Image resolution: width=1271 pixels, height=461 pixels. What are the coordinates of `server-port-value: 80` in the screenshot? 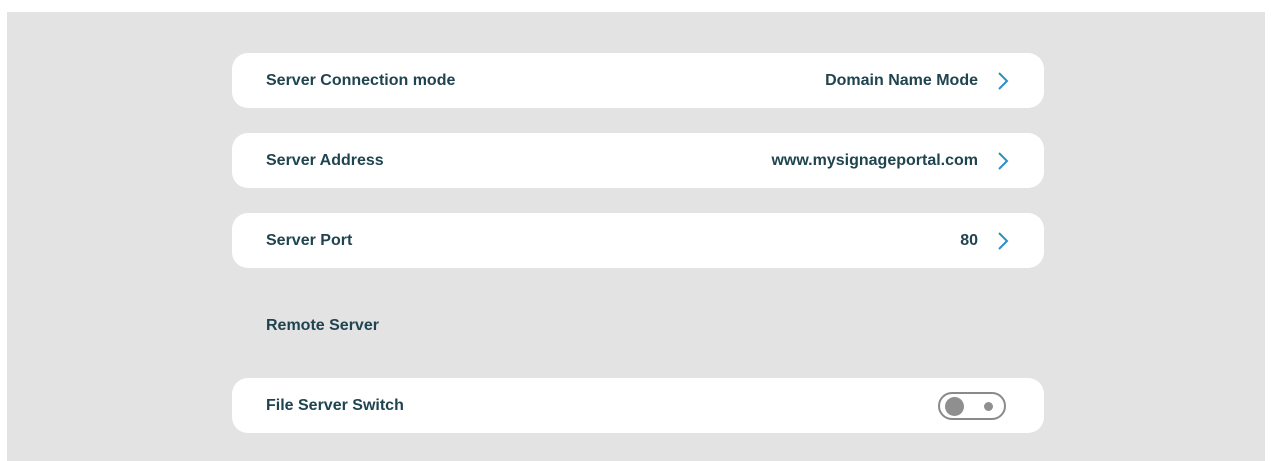 It's located at (969, 240).